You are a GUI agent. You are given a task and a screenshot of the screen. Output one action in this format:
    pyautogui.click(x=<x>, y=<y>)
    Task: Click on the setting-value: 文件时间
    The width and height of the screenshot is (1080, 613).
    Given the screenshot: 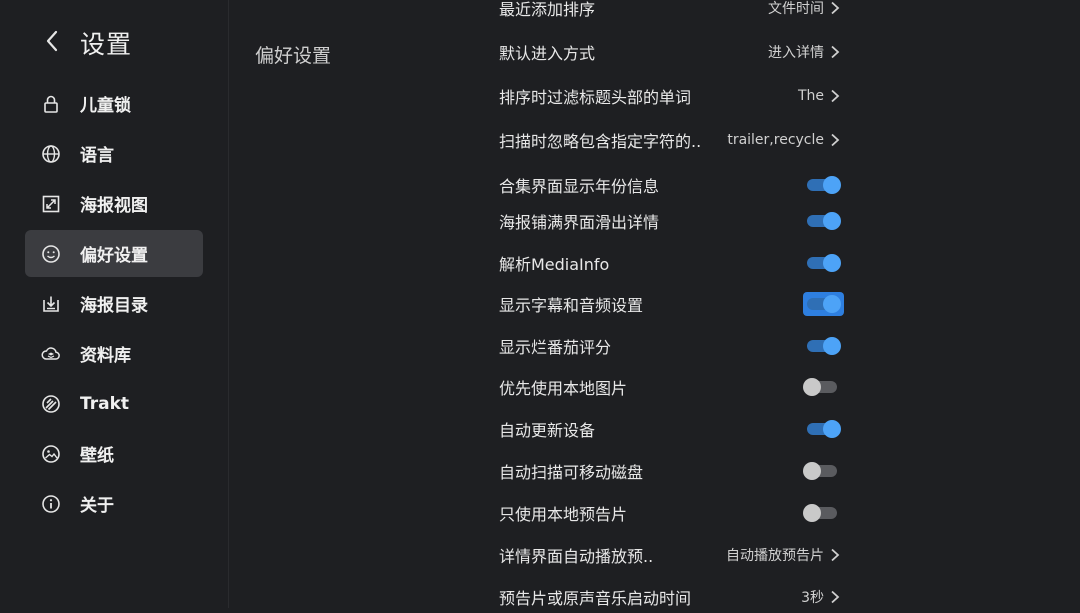 What is the action you would take?
    pyautogui.click(x=796, y=9)
    